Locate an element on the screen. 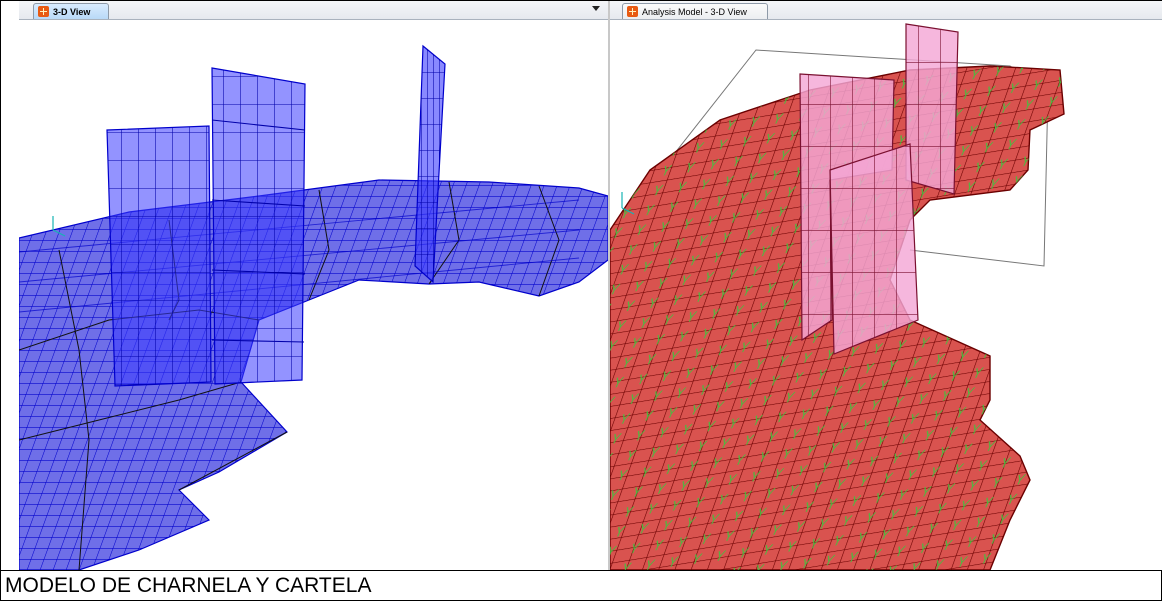  tab-analysis-model-3d-view: Analysis Model - 3-D View is located at coordinates (695, 11).